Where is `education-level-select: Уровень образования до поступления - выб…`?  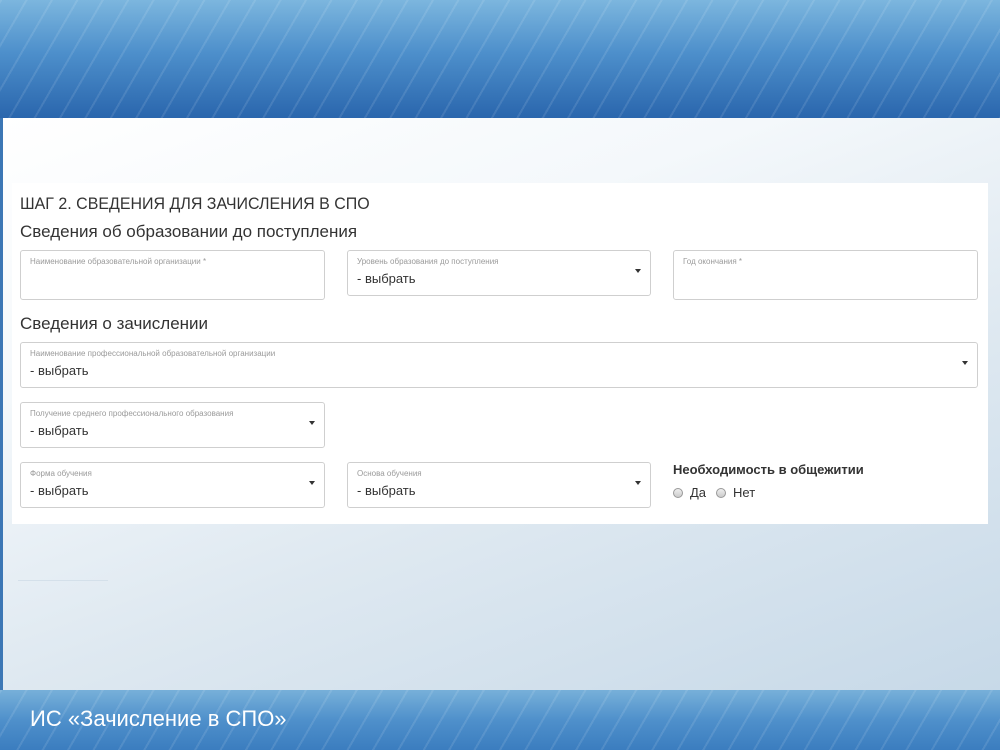
education-level-select: Уровень образования до поступления - выб… is located at coordinates (499, 273).